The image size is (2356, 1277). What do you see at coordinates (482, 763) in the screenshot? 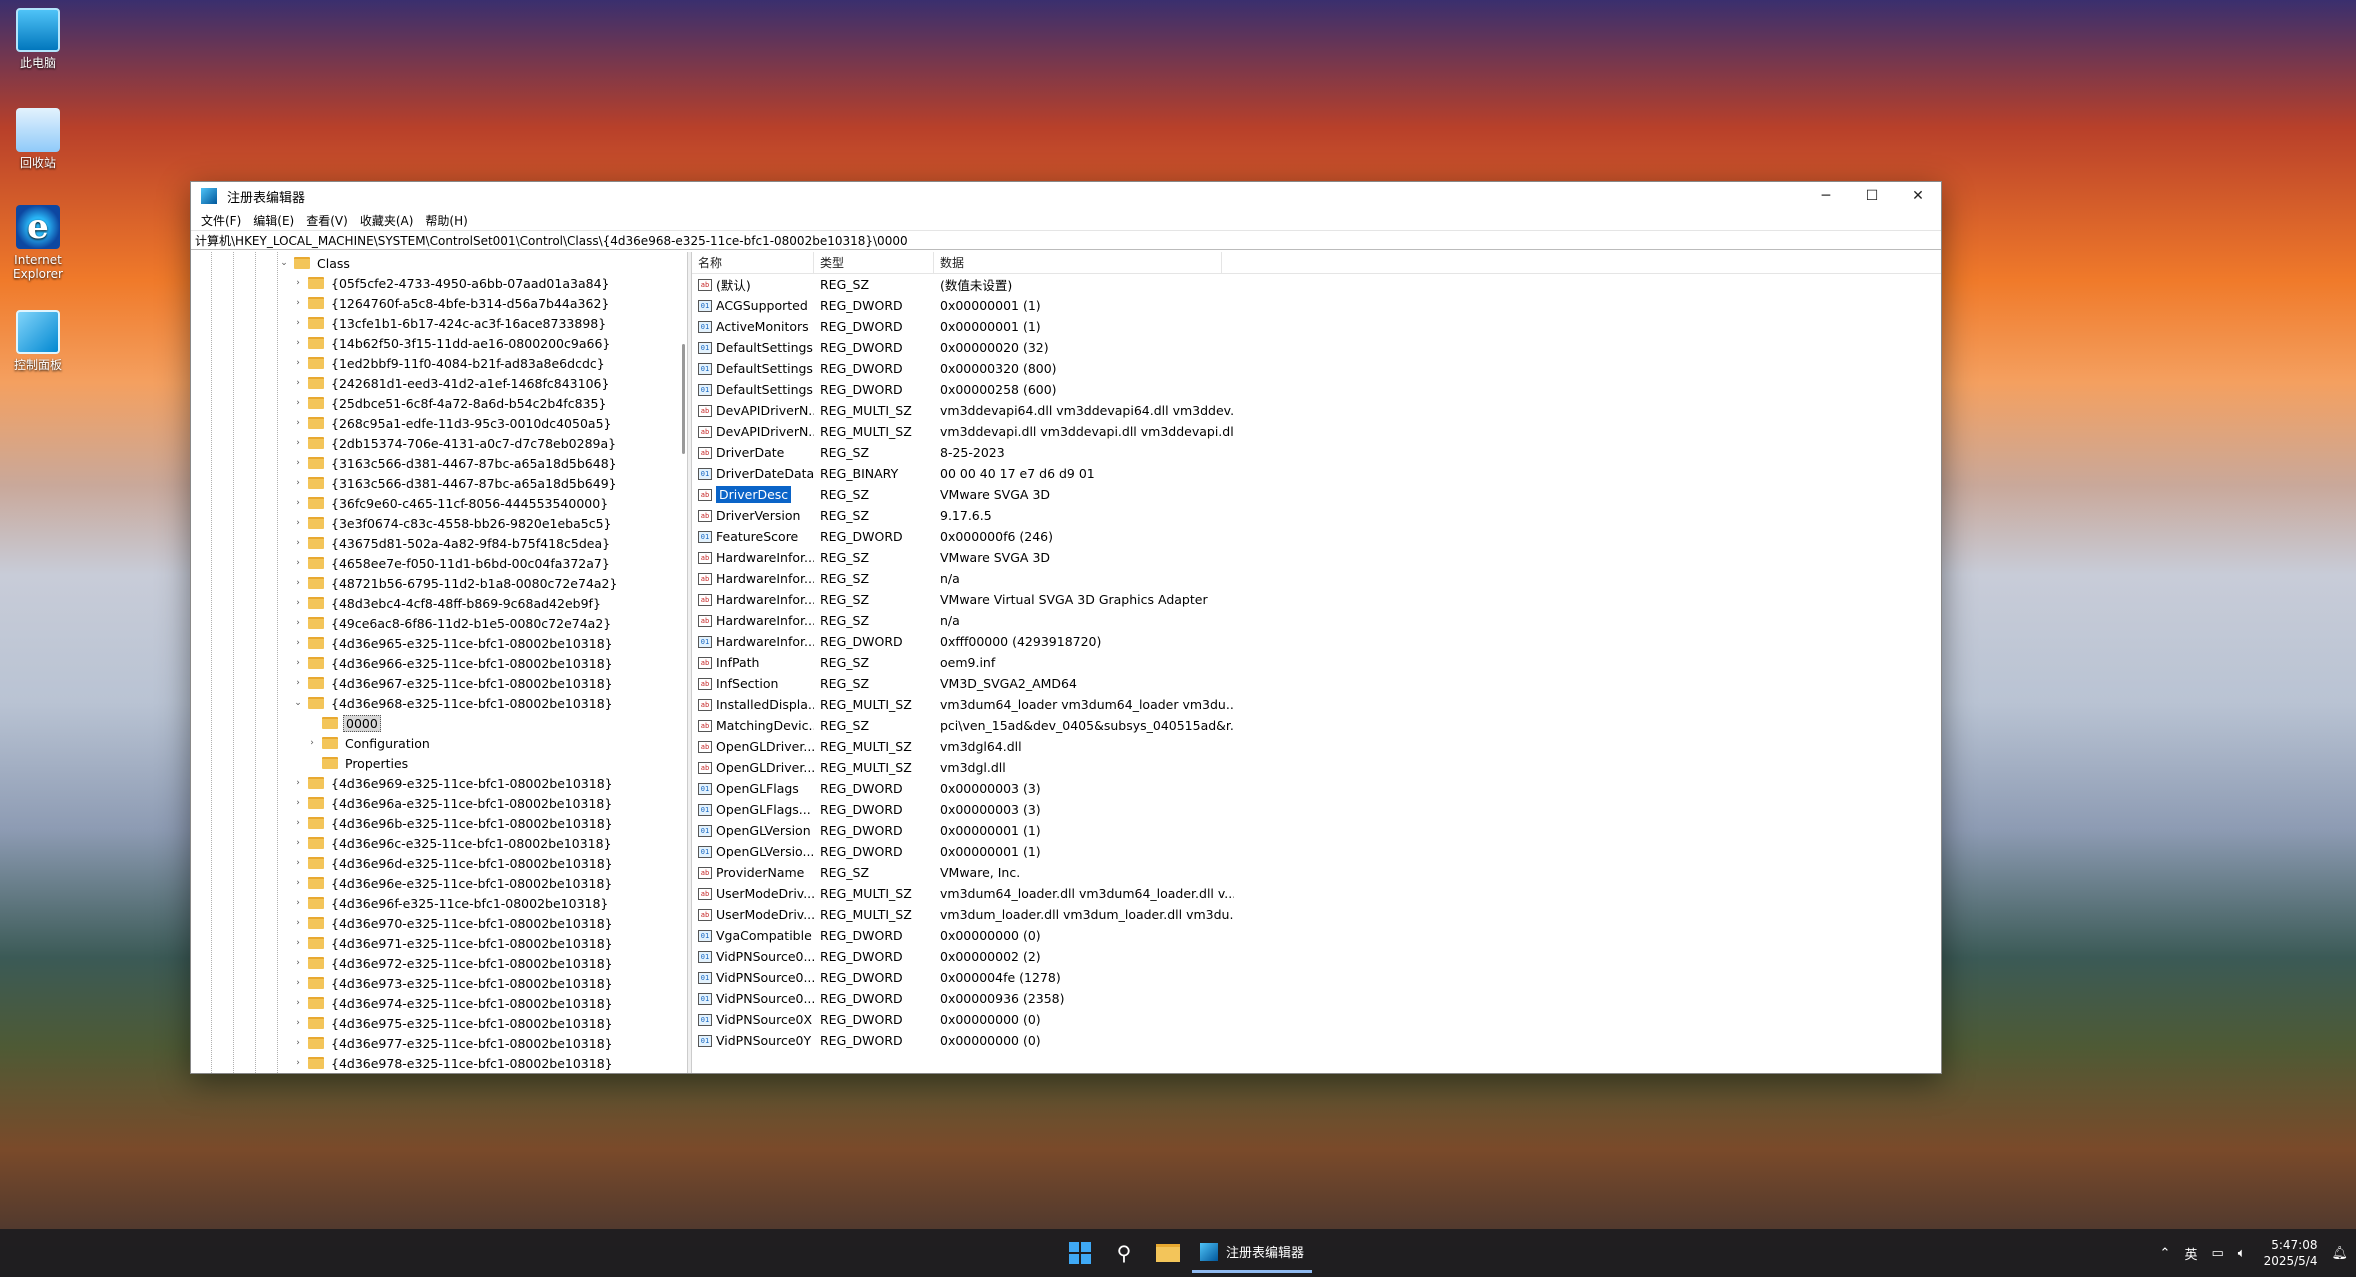
I see `tree-child-item: Properties` at bounding box center [482, 763].